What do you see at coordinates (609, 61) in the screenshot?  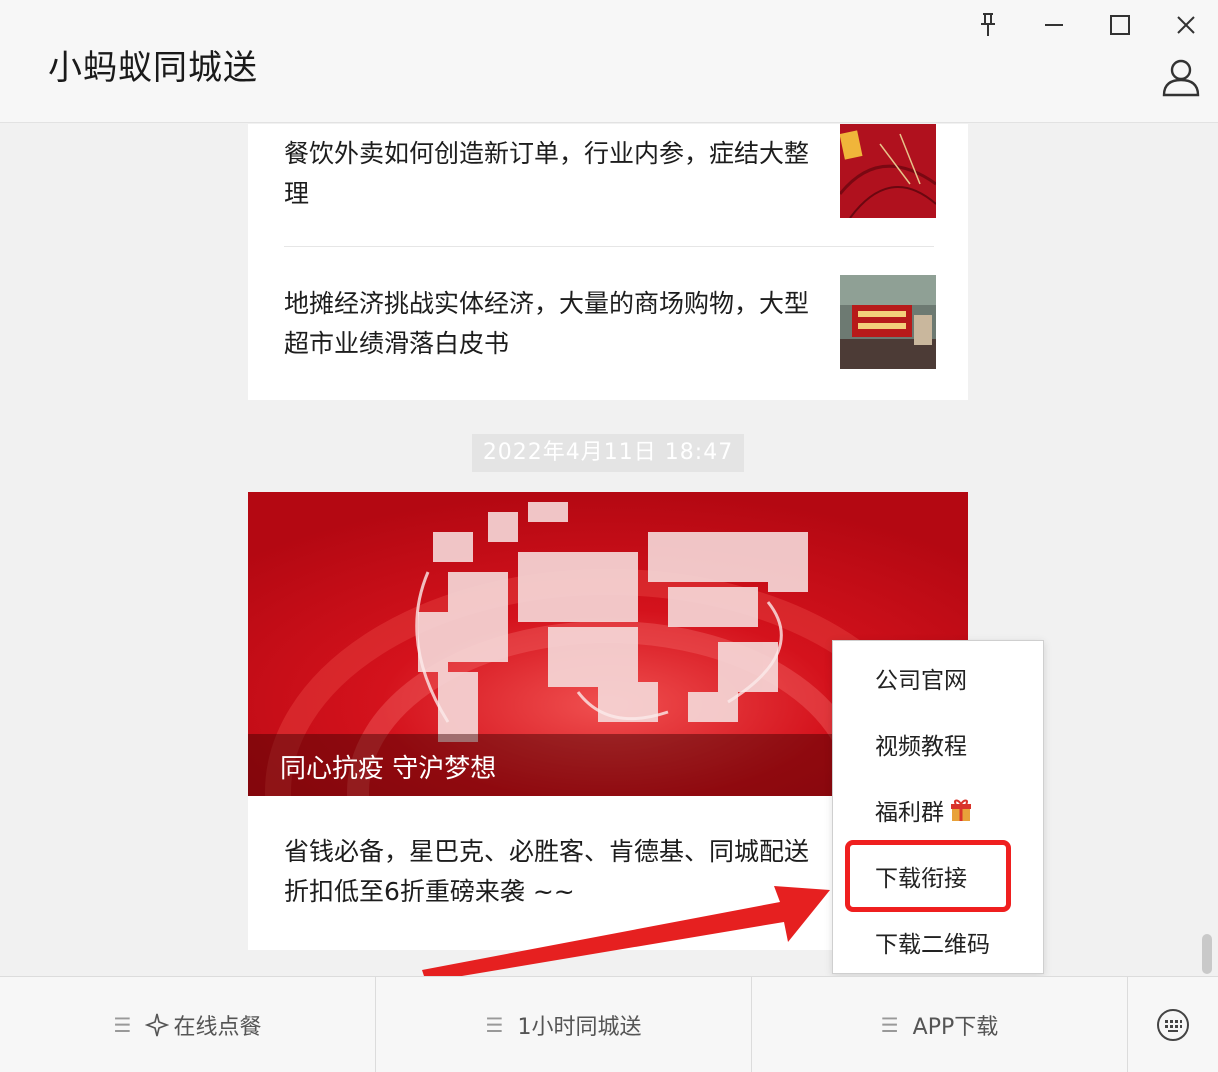 I see `title-bar: 小蚂蚁同城送` at bounding box center [609, 61].